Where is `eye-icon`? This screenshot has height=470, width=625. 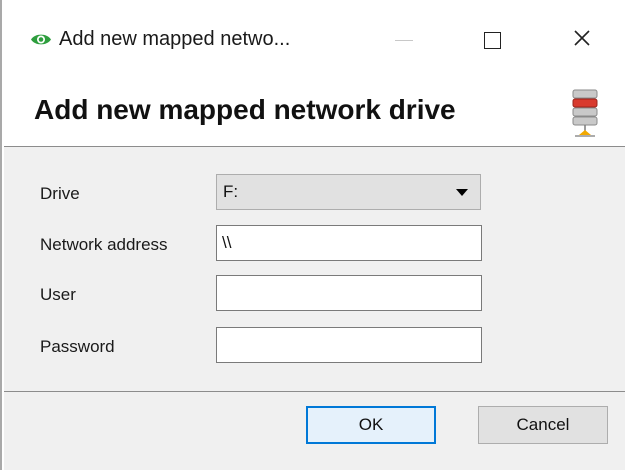
eye-icon is located at coordinates (41, 39).